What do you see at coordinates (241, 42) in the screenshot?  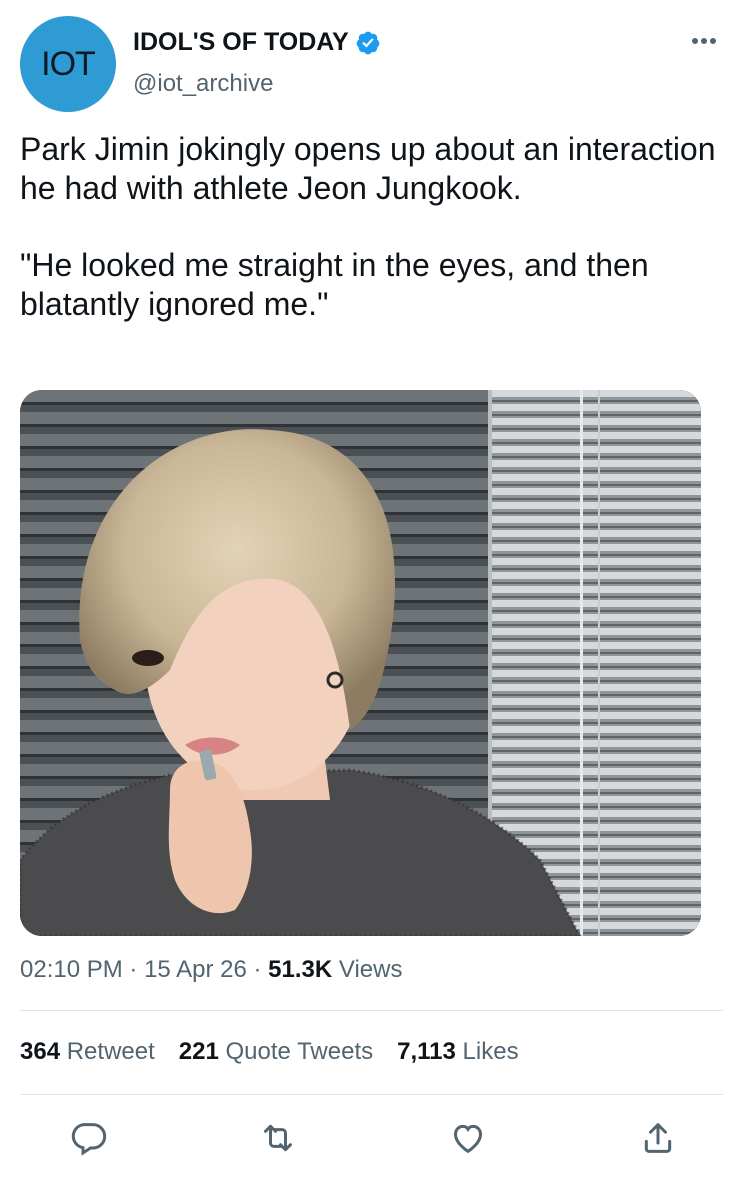 I see `author-display-name: IDOL'S OF TODAY` at bounding box center [241, 42].